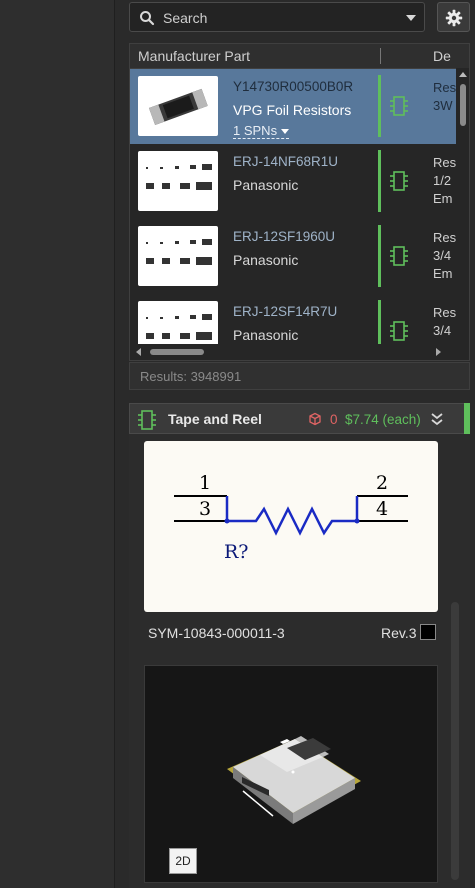  Describe the element at coordinates (445, 180) in the screenshot. I see `description: Res 1/2 Em` at that location.